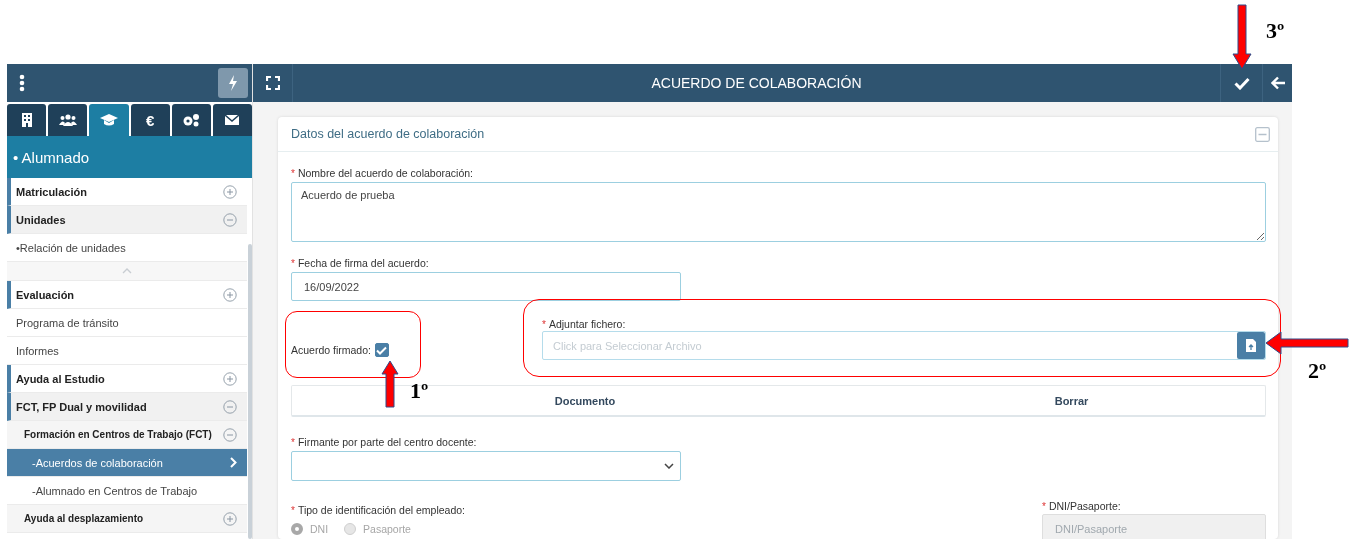 The image size is (1351, 539). I want to click on menu-group: Unidades, so click(127, 220).